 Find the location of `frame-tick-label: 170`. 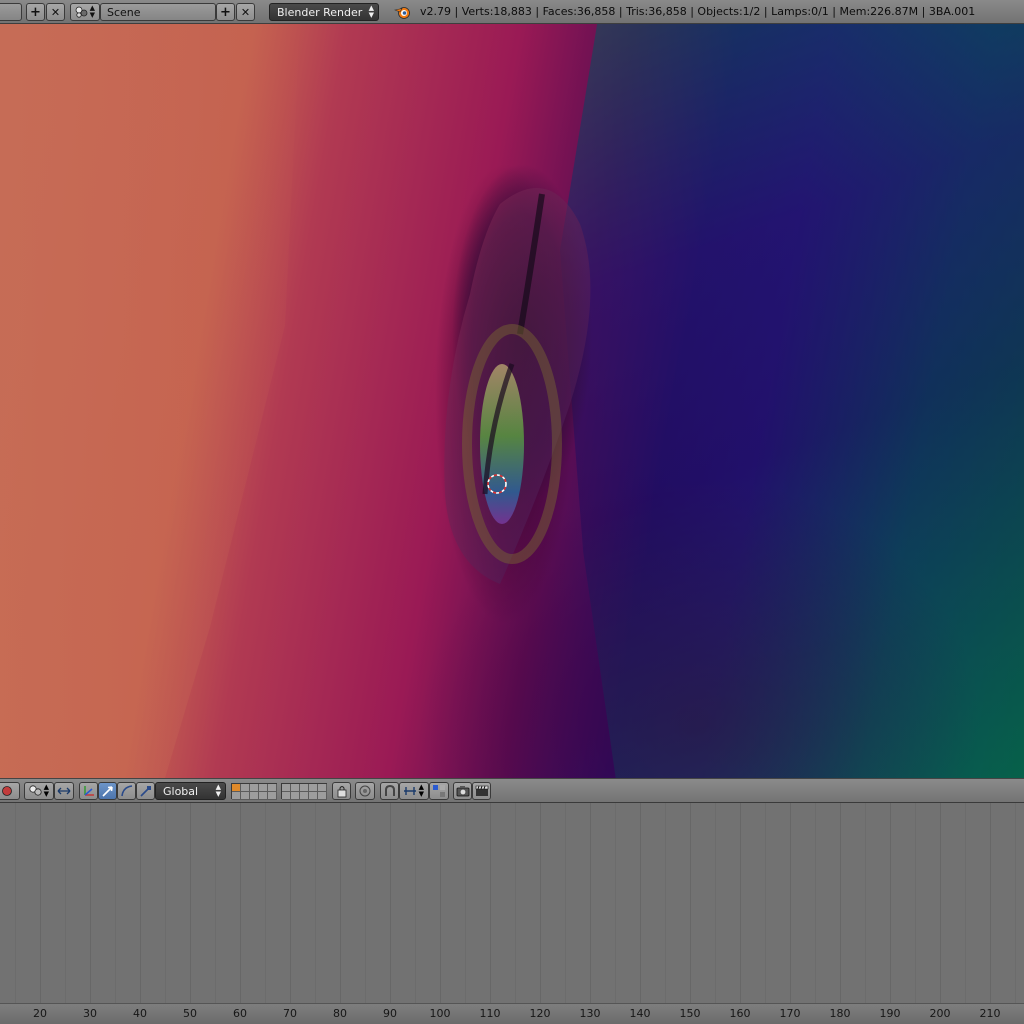

frame-tick-label: 170 is located at coordinates (790, 1013).